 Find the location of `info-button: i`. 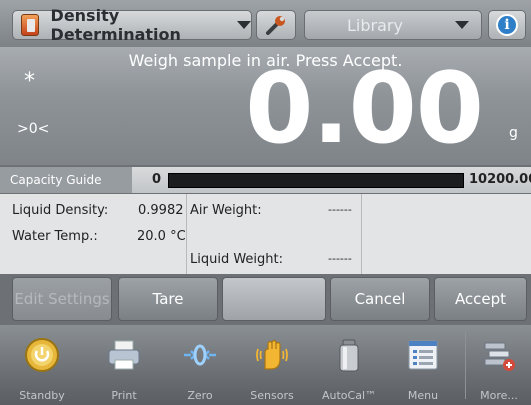

info-button: i is located at coordinates (507, 25).